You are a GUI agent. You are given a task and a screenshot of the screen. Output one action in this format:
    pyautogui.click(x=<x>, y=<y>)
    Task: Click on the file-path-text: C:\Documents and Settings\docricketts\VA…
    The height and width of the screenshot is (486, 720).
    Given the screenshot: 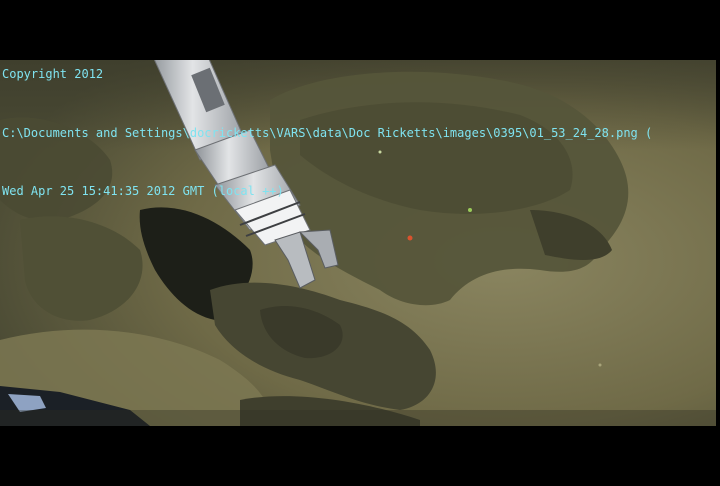 What is the action you would take?
    pyautogui.click(x=327, y=132)
    